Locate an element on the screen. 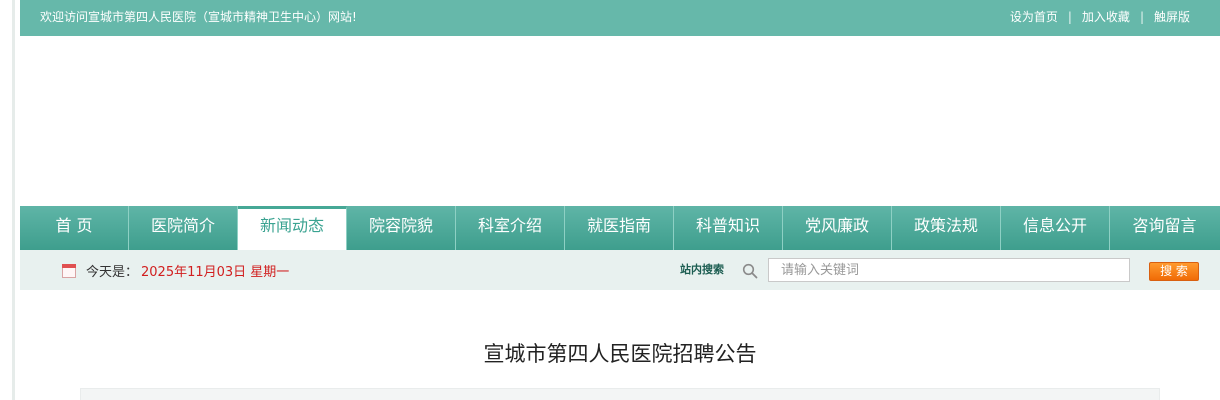  site-search-label: 站内搜索 is located at coordinates (702, 269).